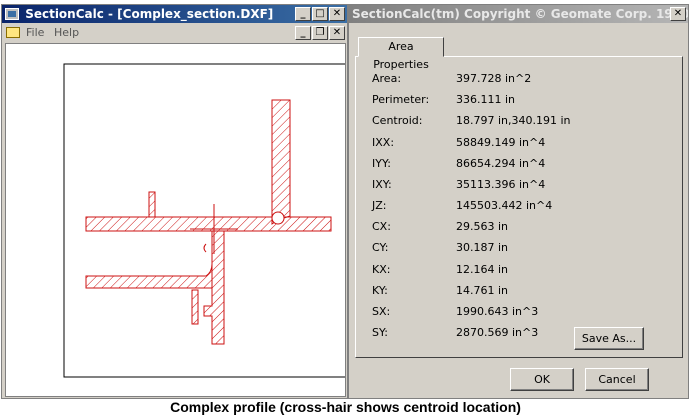  I want to click on vertical-flange, so click(281, 162).